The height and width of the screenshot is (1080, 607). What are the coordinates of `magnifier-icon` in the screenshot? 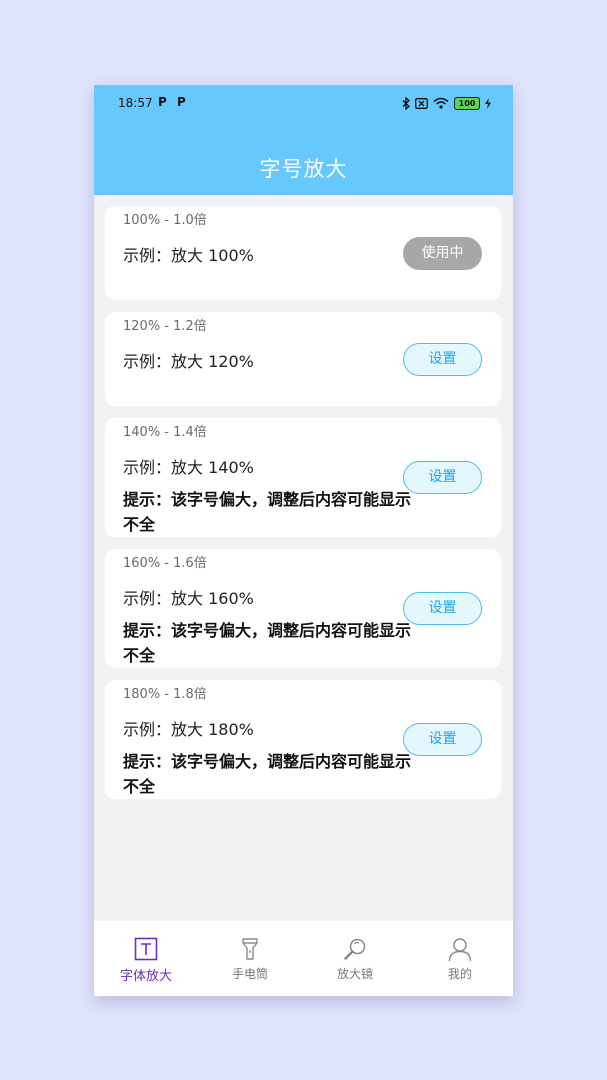 It's located at (355, 949).